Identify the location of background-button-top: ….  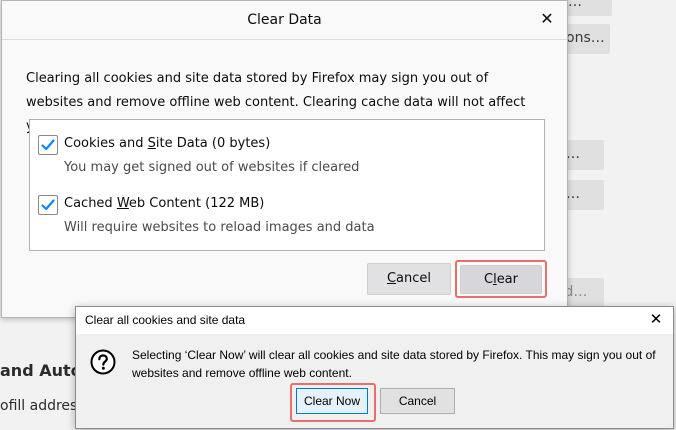
(589, 8).